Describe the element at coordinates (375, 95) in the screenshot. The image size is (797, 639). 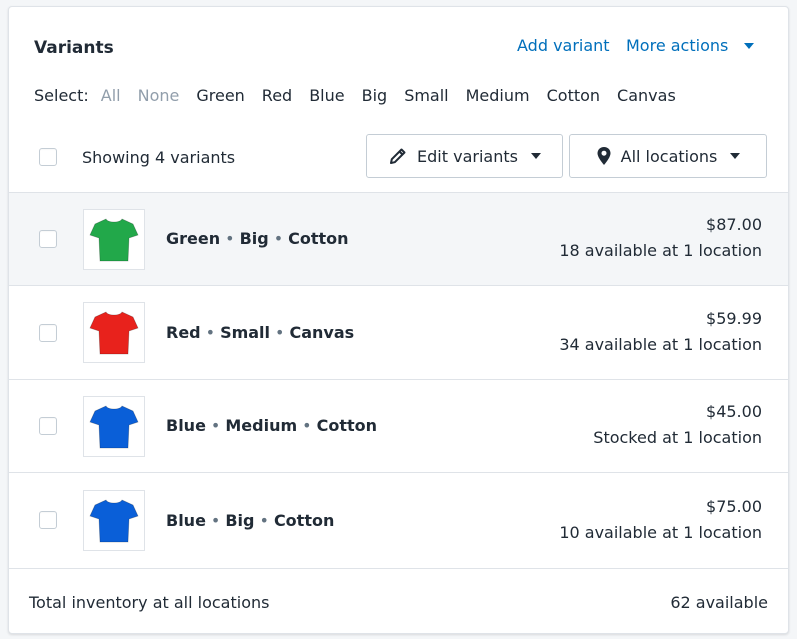
I see `select-option-big: Big` at that location.